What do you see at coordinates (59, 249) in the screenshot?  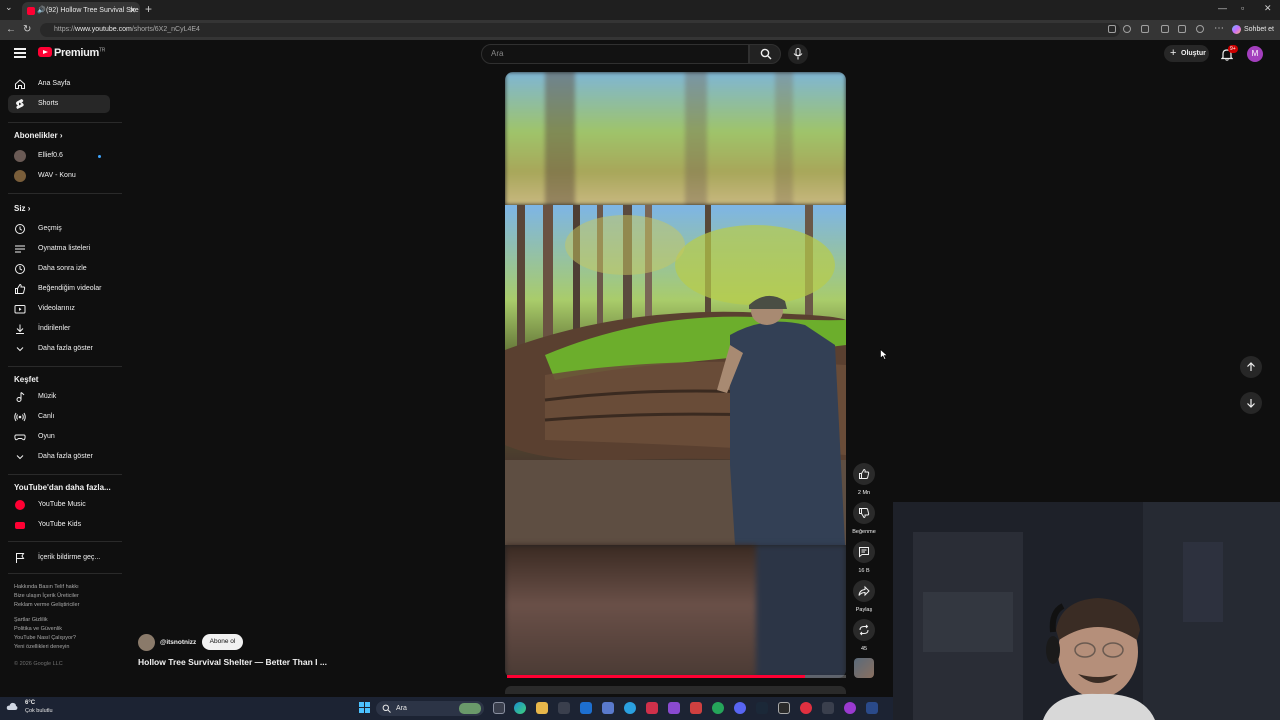 I see `sidebar-item-playlists: Oynatma listeleri` at bounding box center [59, 249].